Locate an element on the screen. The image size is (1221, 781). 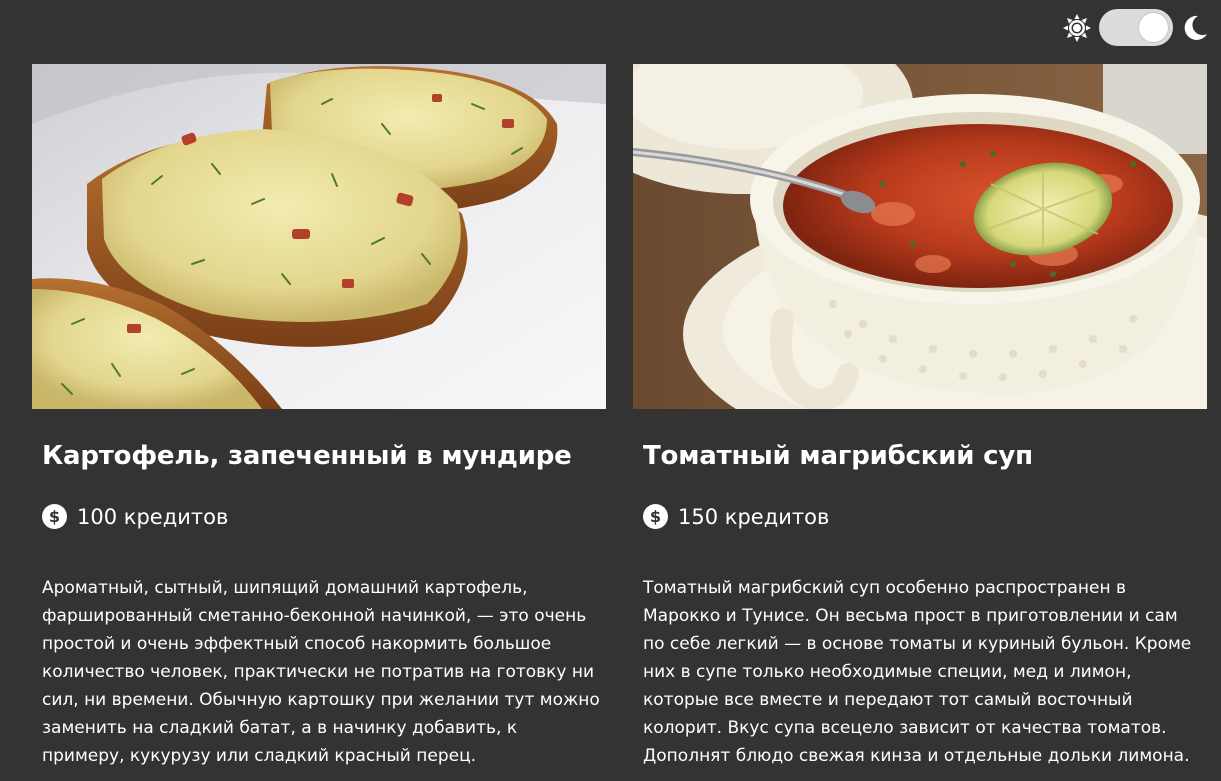
recipe-title: Картофель, запеченный в мундире is located at coordinates (307, 456).